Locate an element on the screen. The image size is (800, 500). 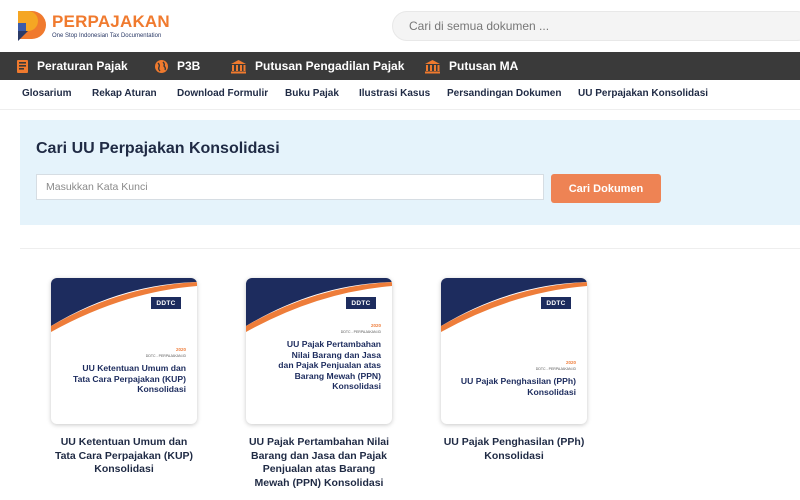
sub-nav-item-persandingan-dokumen: Persandingan Dokumen is located at coordinates (504, 93).